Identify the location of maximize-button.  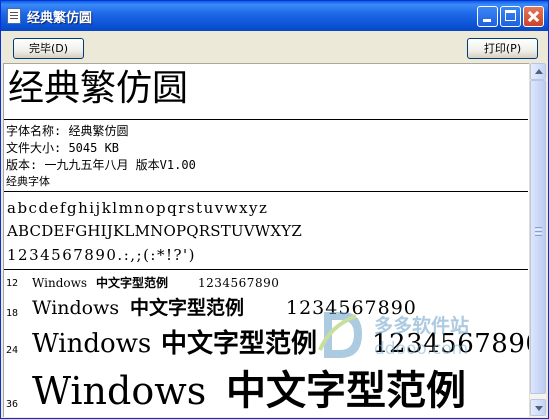
(510, 16).